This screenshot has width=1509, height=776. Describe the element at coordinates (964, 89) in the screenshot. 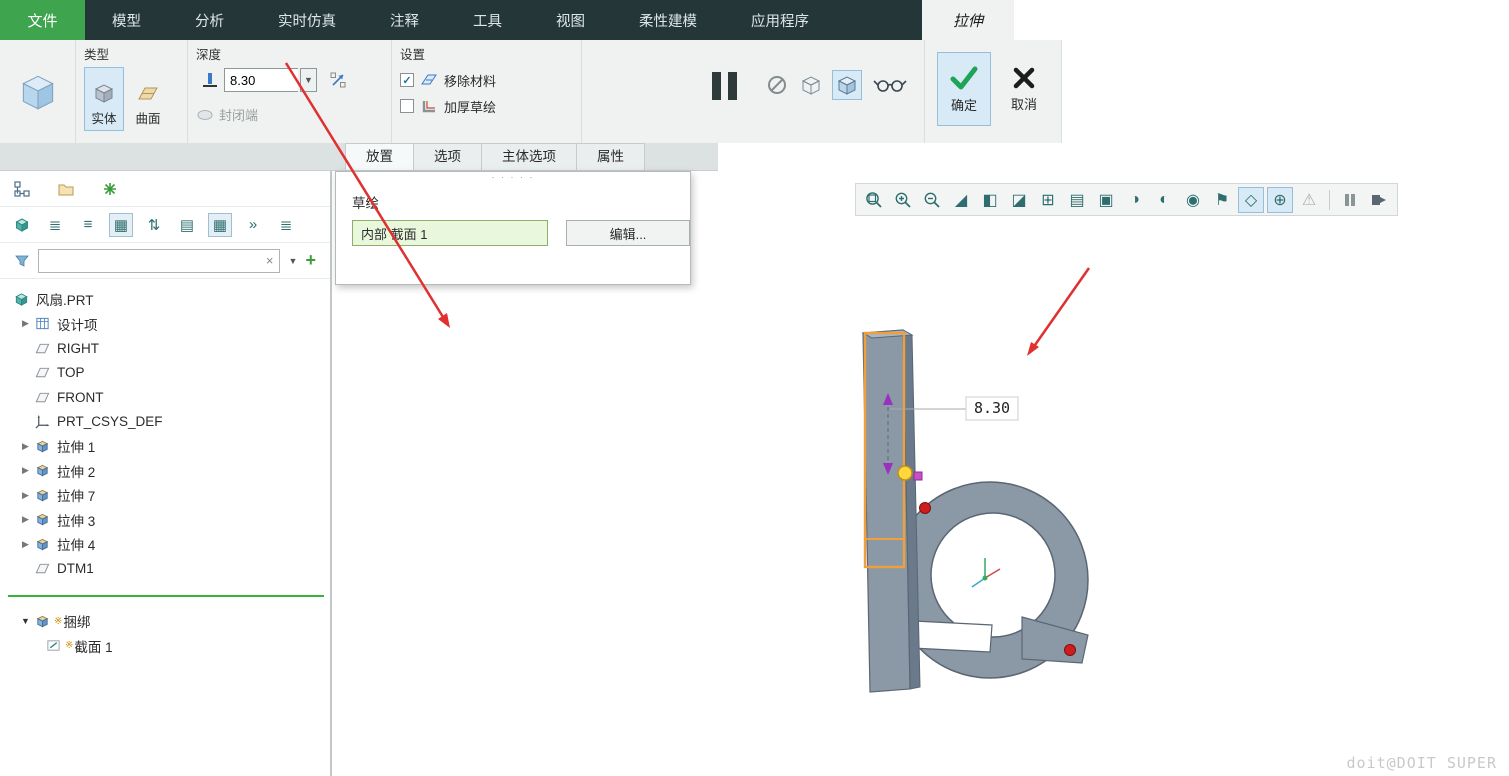

I see `ok-button: 确定` at that location.